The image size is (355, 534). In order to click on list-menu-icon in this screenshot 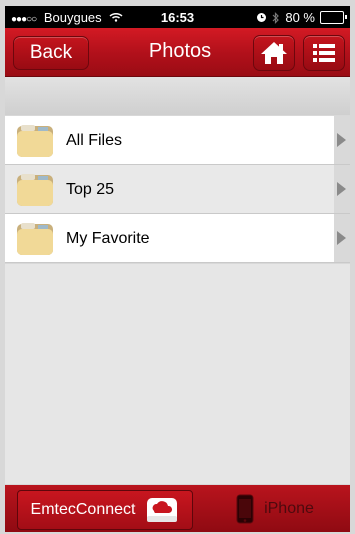, I will do `click(324, 53)`.